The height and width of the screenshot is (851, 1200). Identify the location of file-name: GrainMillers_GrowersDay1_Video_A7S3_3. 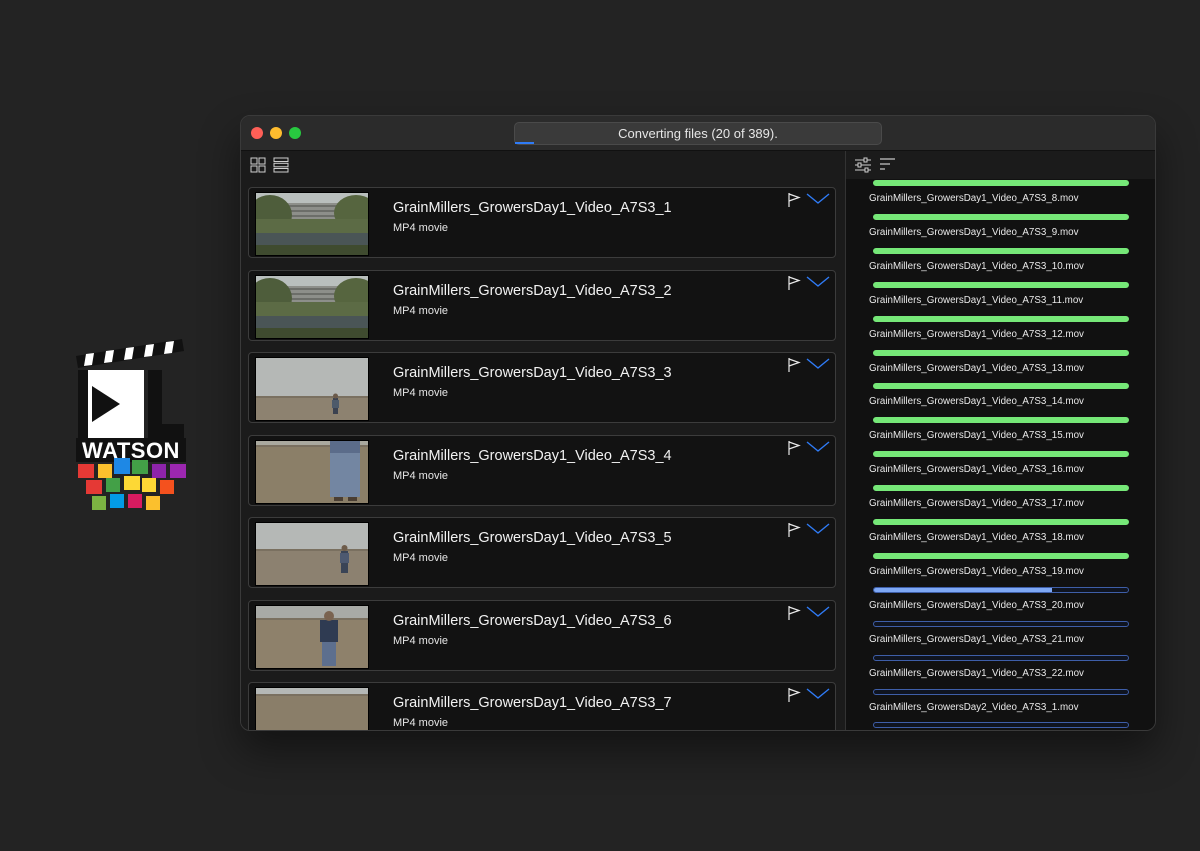
(532, 373).